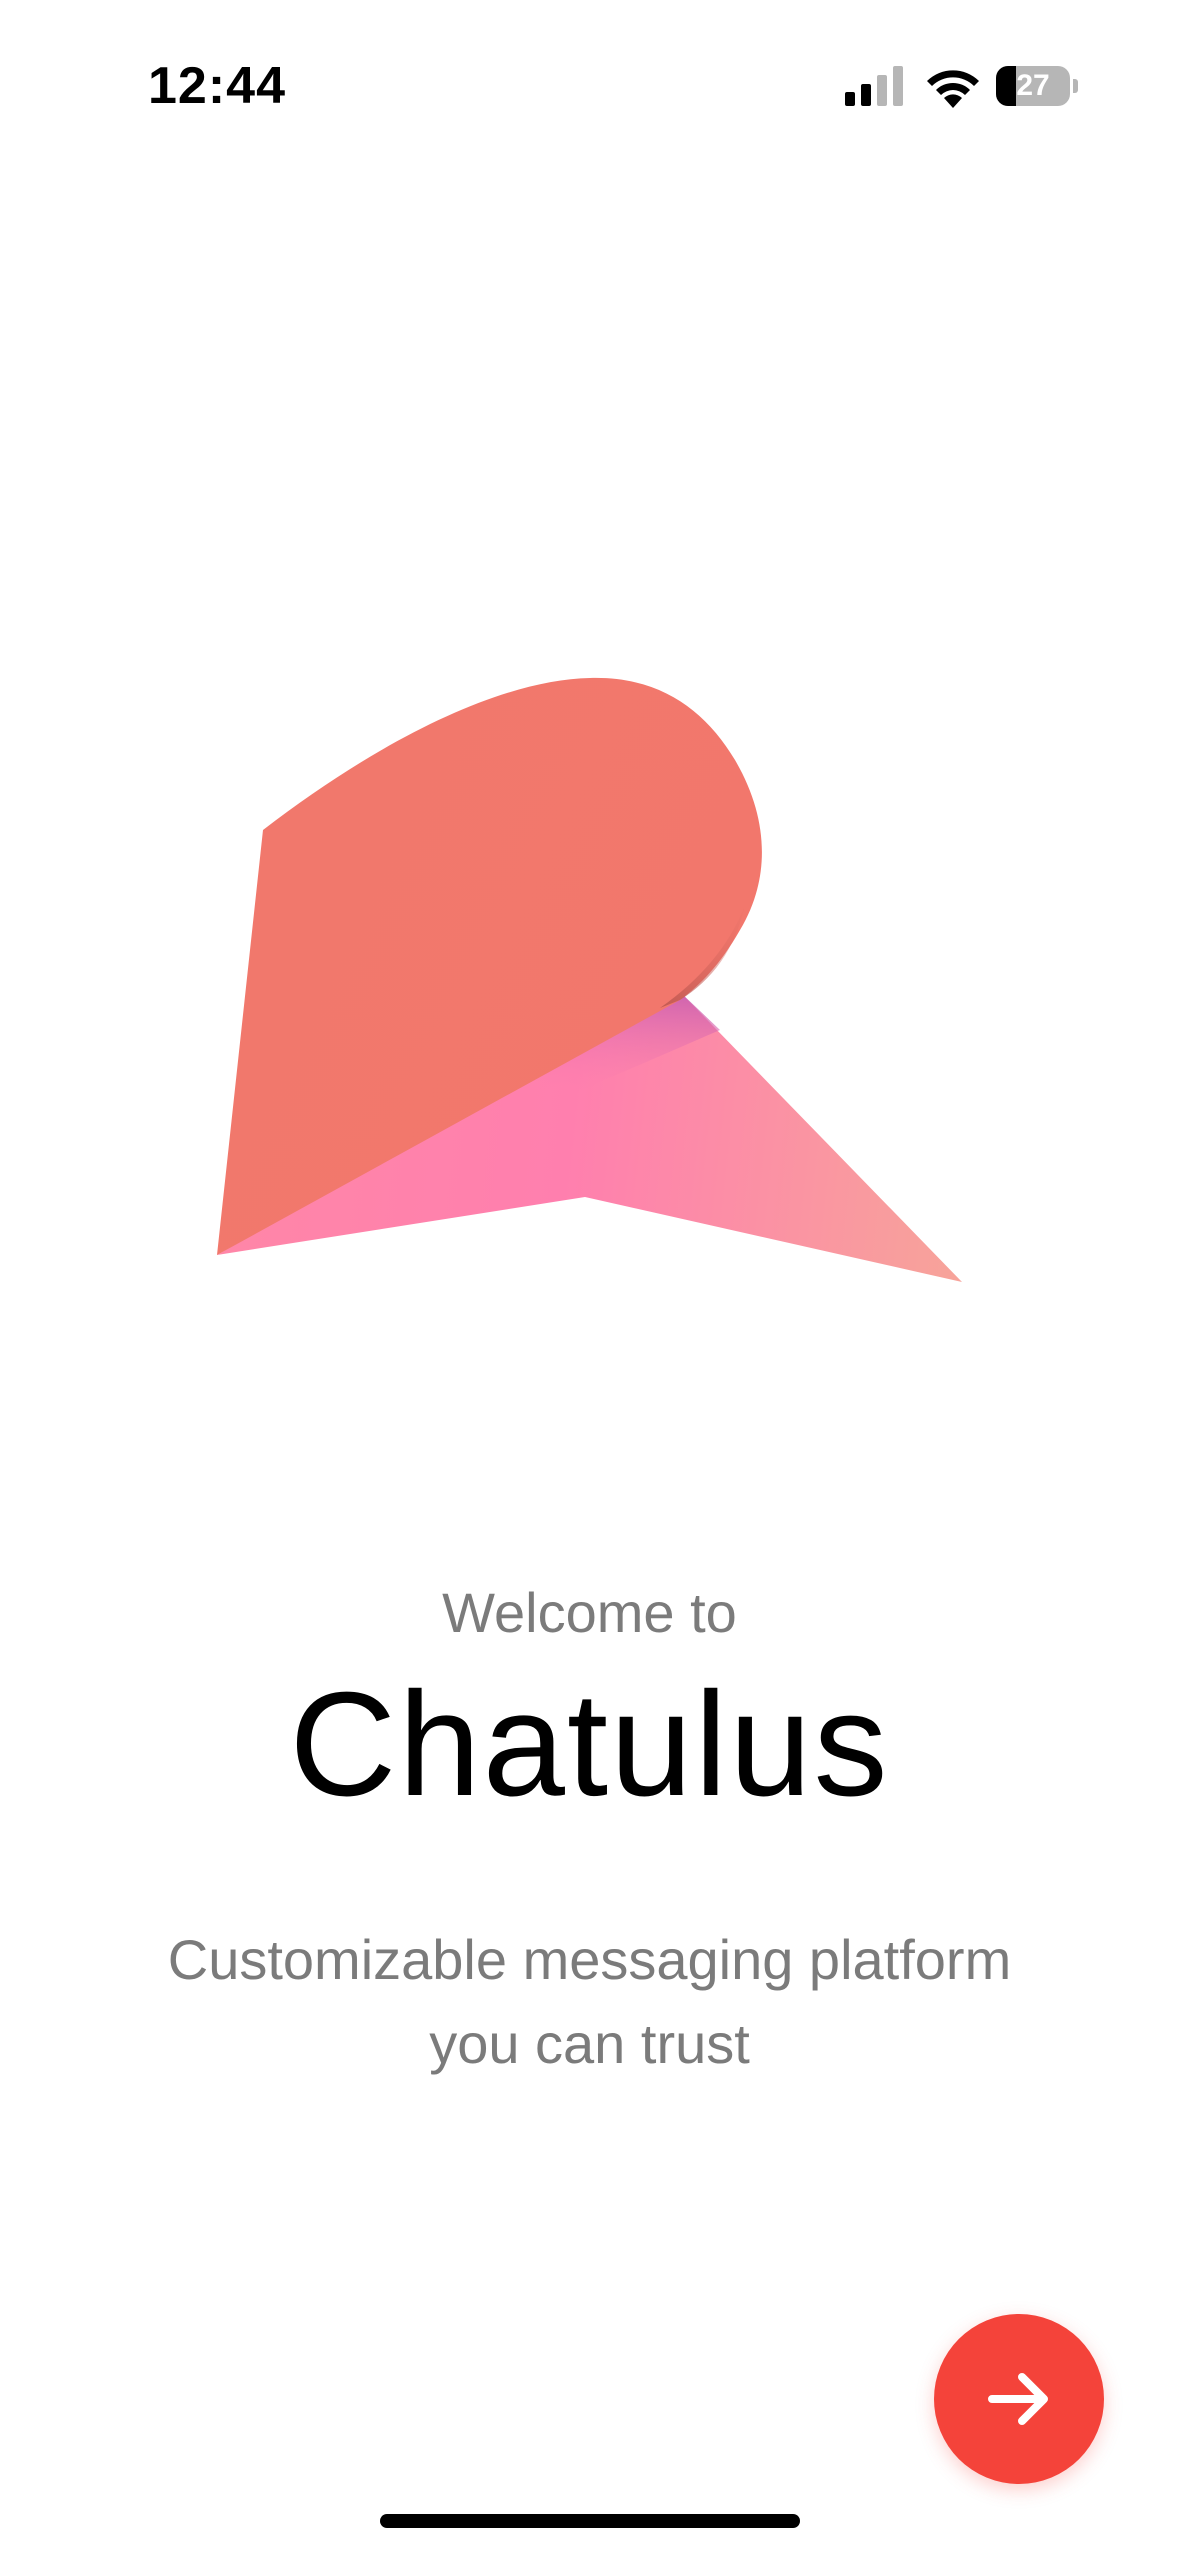  Describe the element at coordinates (874, 86) in the screenshot. I see `cellular-signal-icon` at that location.